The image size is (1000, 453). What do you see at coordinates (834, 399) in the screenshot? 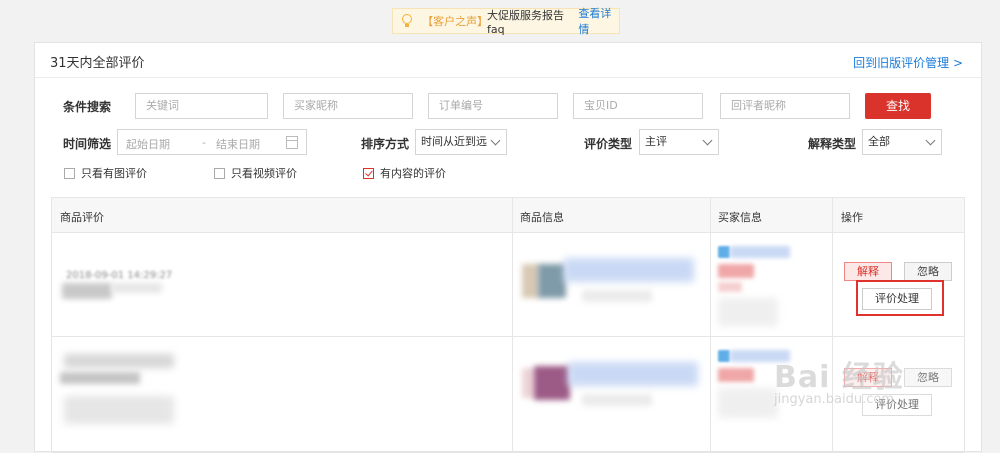
I see `watermark-url: jingyan.baidu.com` at bounding box center [834, 399].